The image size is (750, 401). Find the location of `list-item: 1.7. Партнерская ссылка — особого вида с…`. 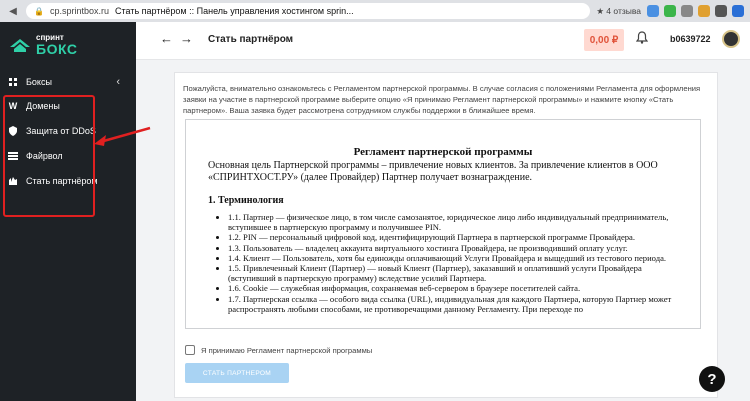

list-item: 1.7. Партнерская ссылка — особого вида с… is located at coordinates (459, 304).